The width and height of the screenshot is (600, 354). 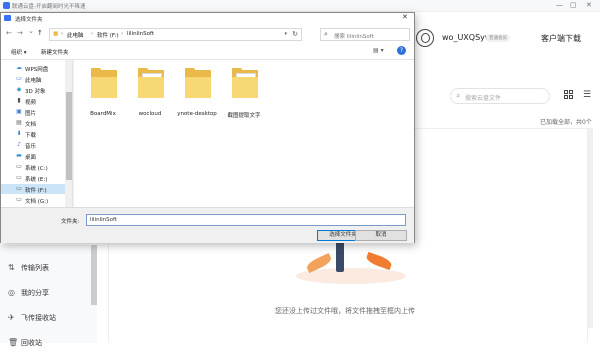 I want to click on view-options-icon: ▤ ▾, so click(x=378, y=50).